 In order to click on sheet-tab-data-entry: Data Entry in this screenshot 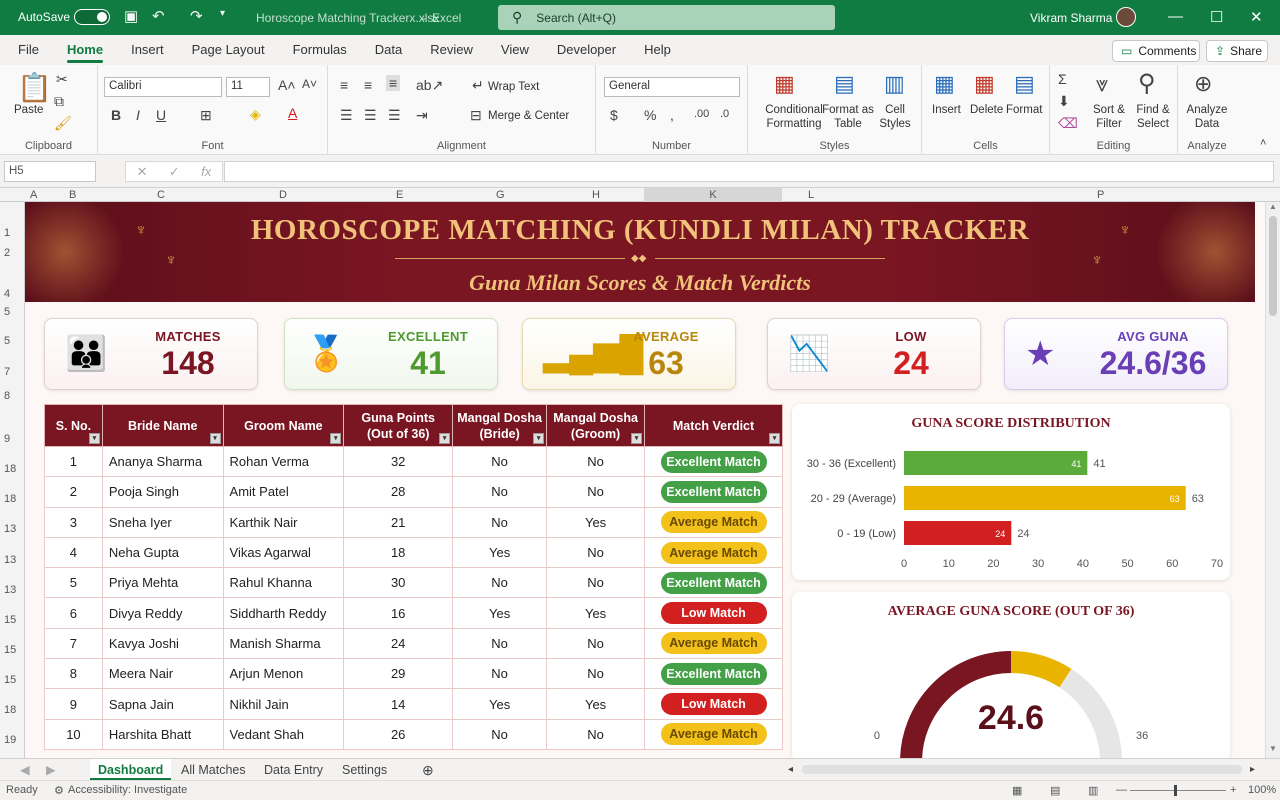, I will do `click(293, 770)`.